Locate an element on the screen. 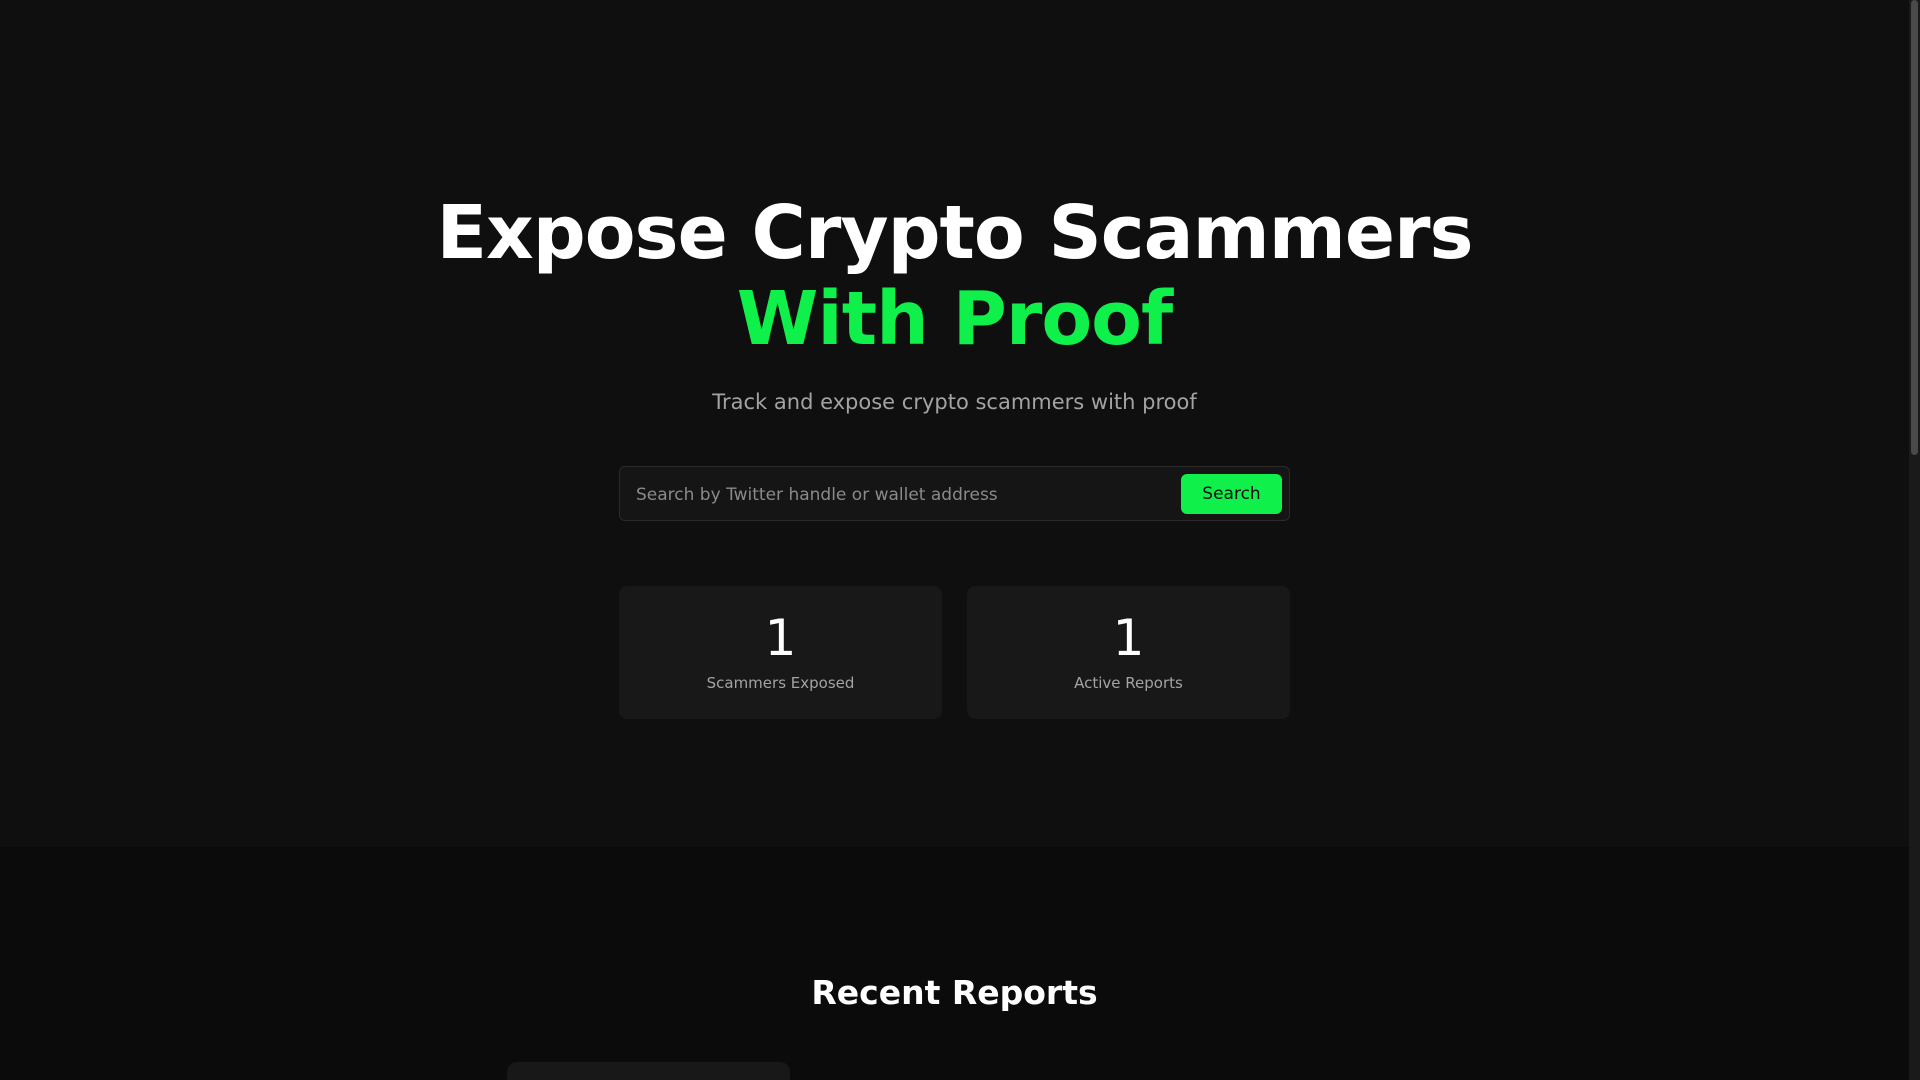 This screenshot has width=1920, height=1080. stat-card-scammers-exposed: 1 Scammers Exposed is located at coordinates (780, 652).